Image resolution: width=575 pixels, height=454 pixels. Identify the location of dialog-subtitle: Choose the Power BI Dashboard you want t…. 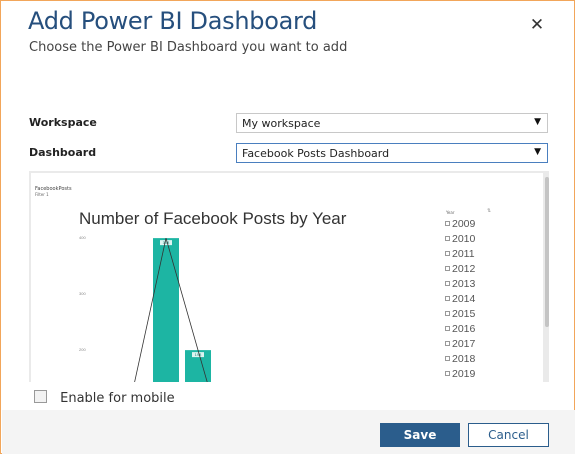
(188, 47).